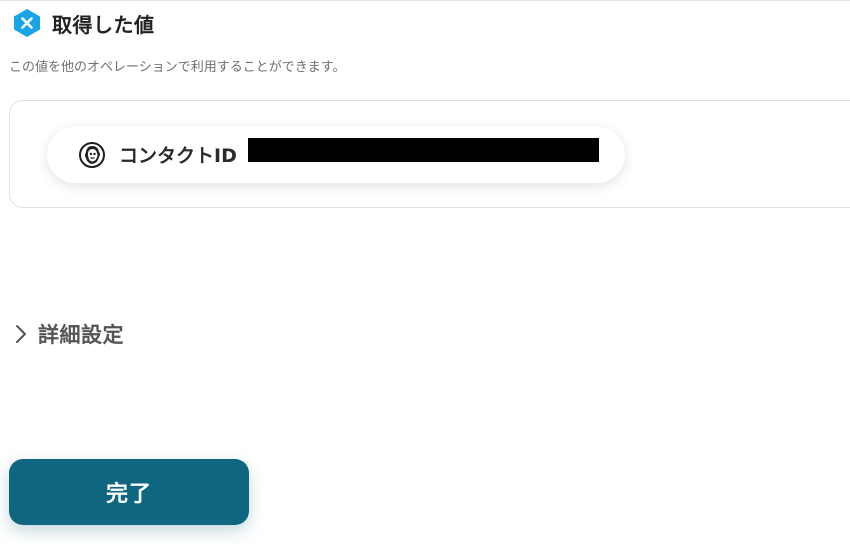 The width and height of the screenshot is (850, 558). I want to click on chevron-right-icon, so click(21, 334).